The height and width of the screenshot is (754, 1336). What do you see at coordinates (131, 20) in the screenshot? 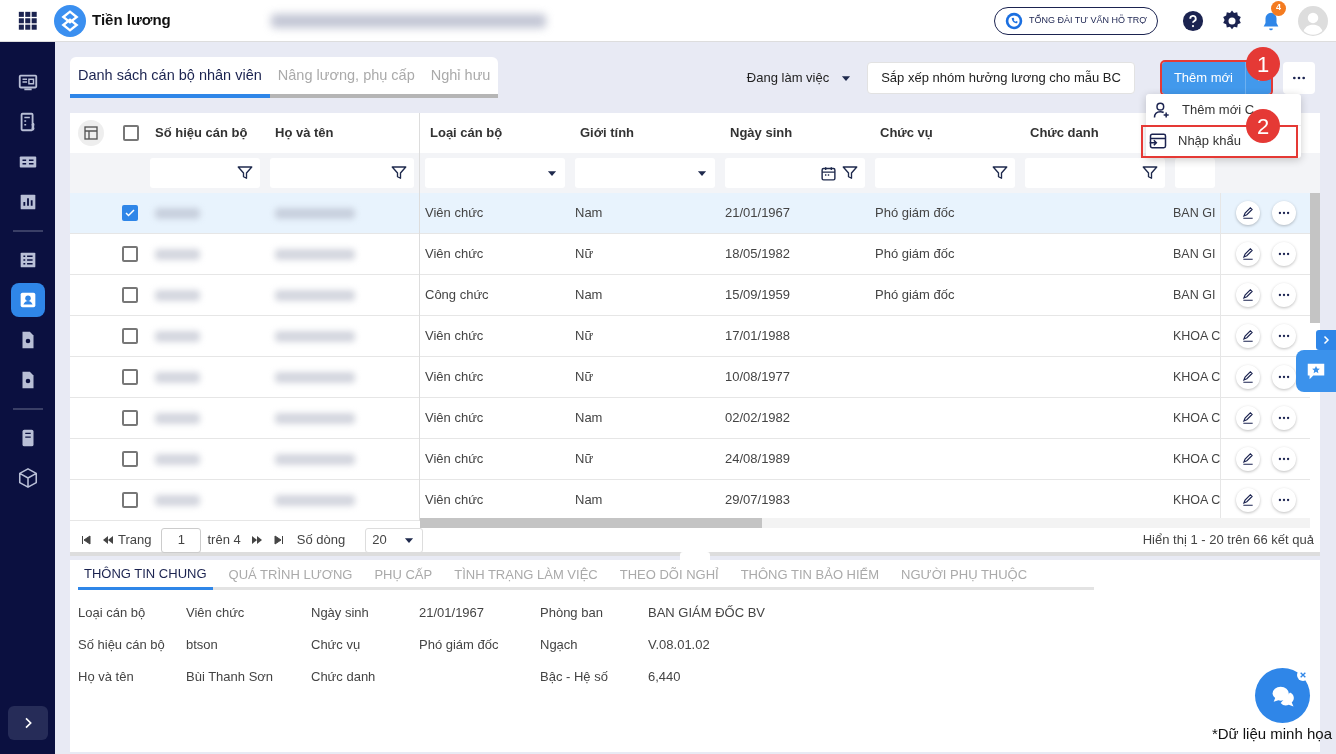
I see `app-title: Tiền lương` at bounding box center [131, 20].